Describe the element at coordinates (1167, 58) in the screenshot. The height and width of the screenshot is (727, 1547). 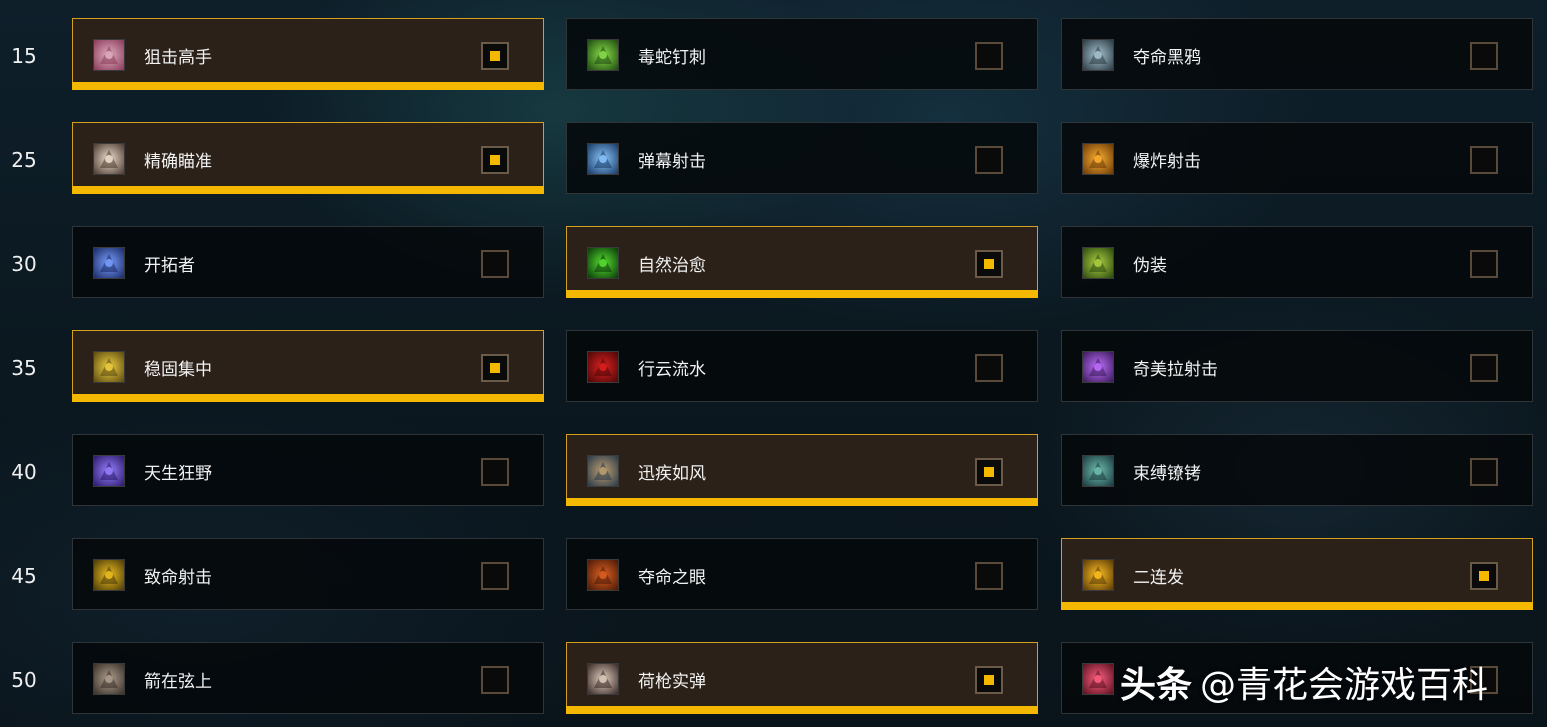
I see `talent-name: 夺命黑鸦` at that location.